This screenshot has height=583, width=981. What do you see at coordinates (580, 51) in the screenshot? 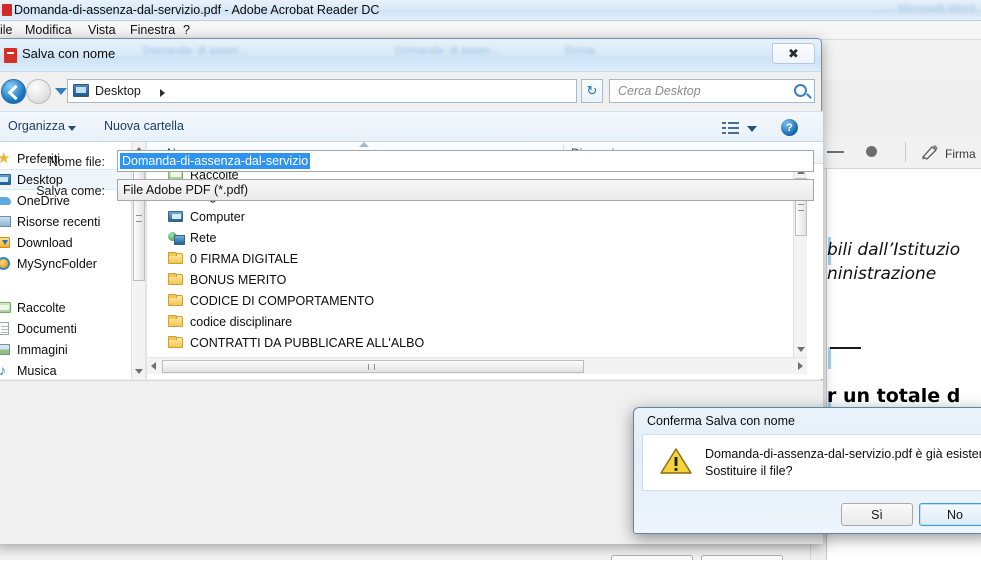
I see `ghost-tab-3: Doma` at bounding box center [580, 51].